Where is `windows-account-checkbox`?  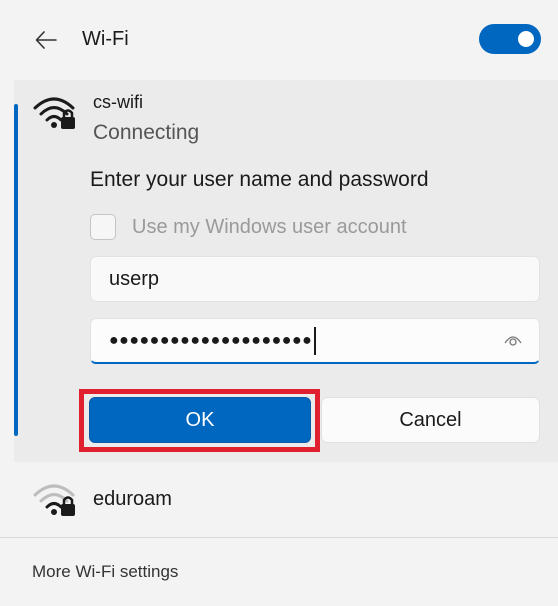
windows-account-checkbox is located at coordinates (103, 227).